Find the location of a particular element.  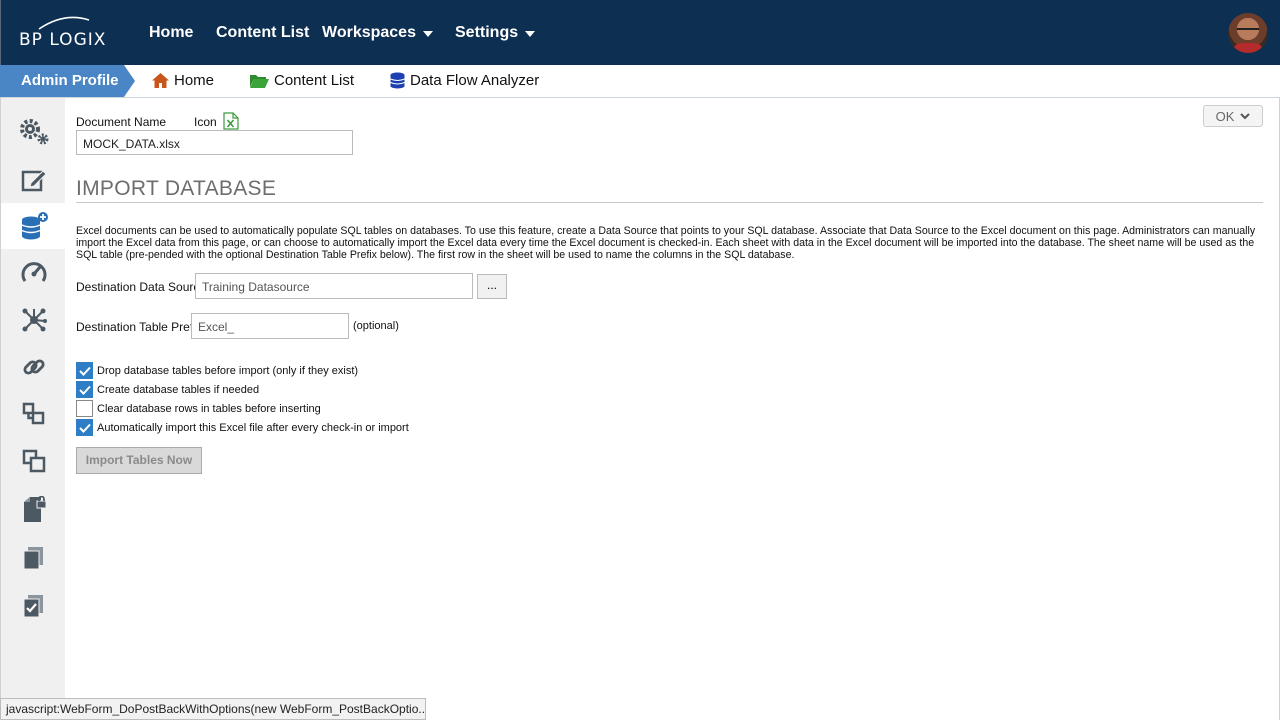

avatar is located at coordinates (1248, 33).